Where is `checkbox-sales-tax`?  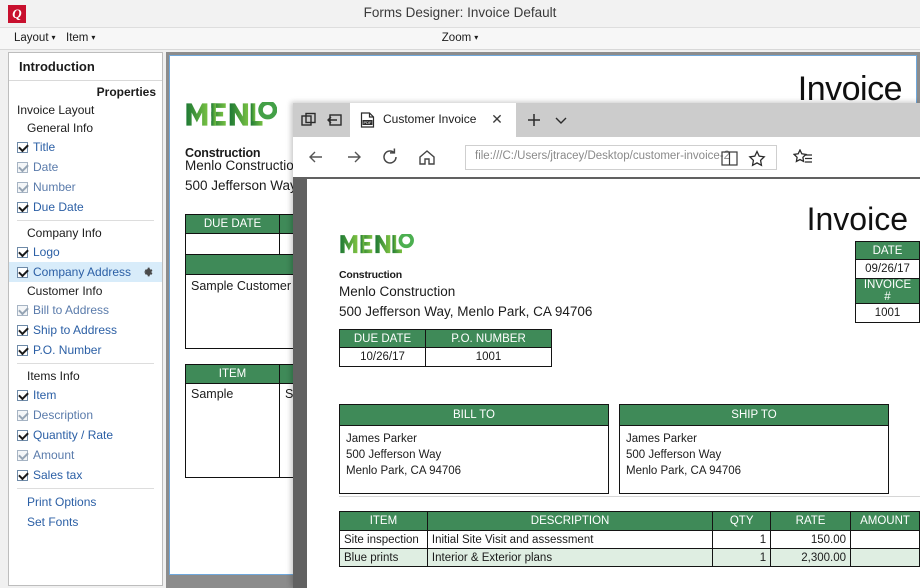
checkbox-sales-tax is located at coordinates (22, 475).